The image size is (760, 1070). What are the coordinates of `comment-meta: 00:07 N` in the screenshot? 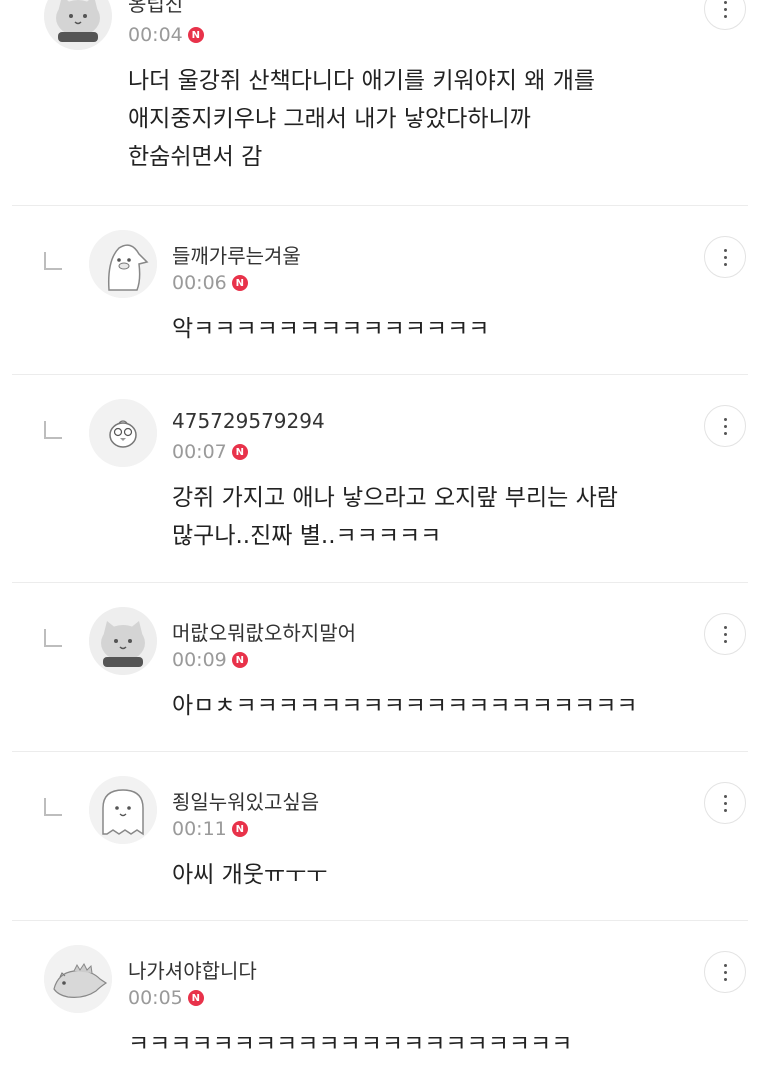 It's located at (210, 452).